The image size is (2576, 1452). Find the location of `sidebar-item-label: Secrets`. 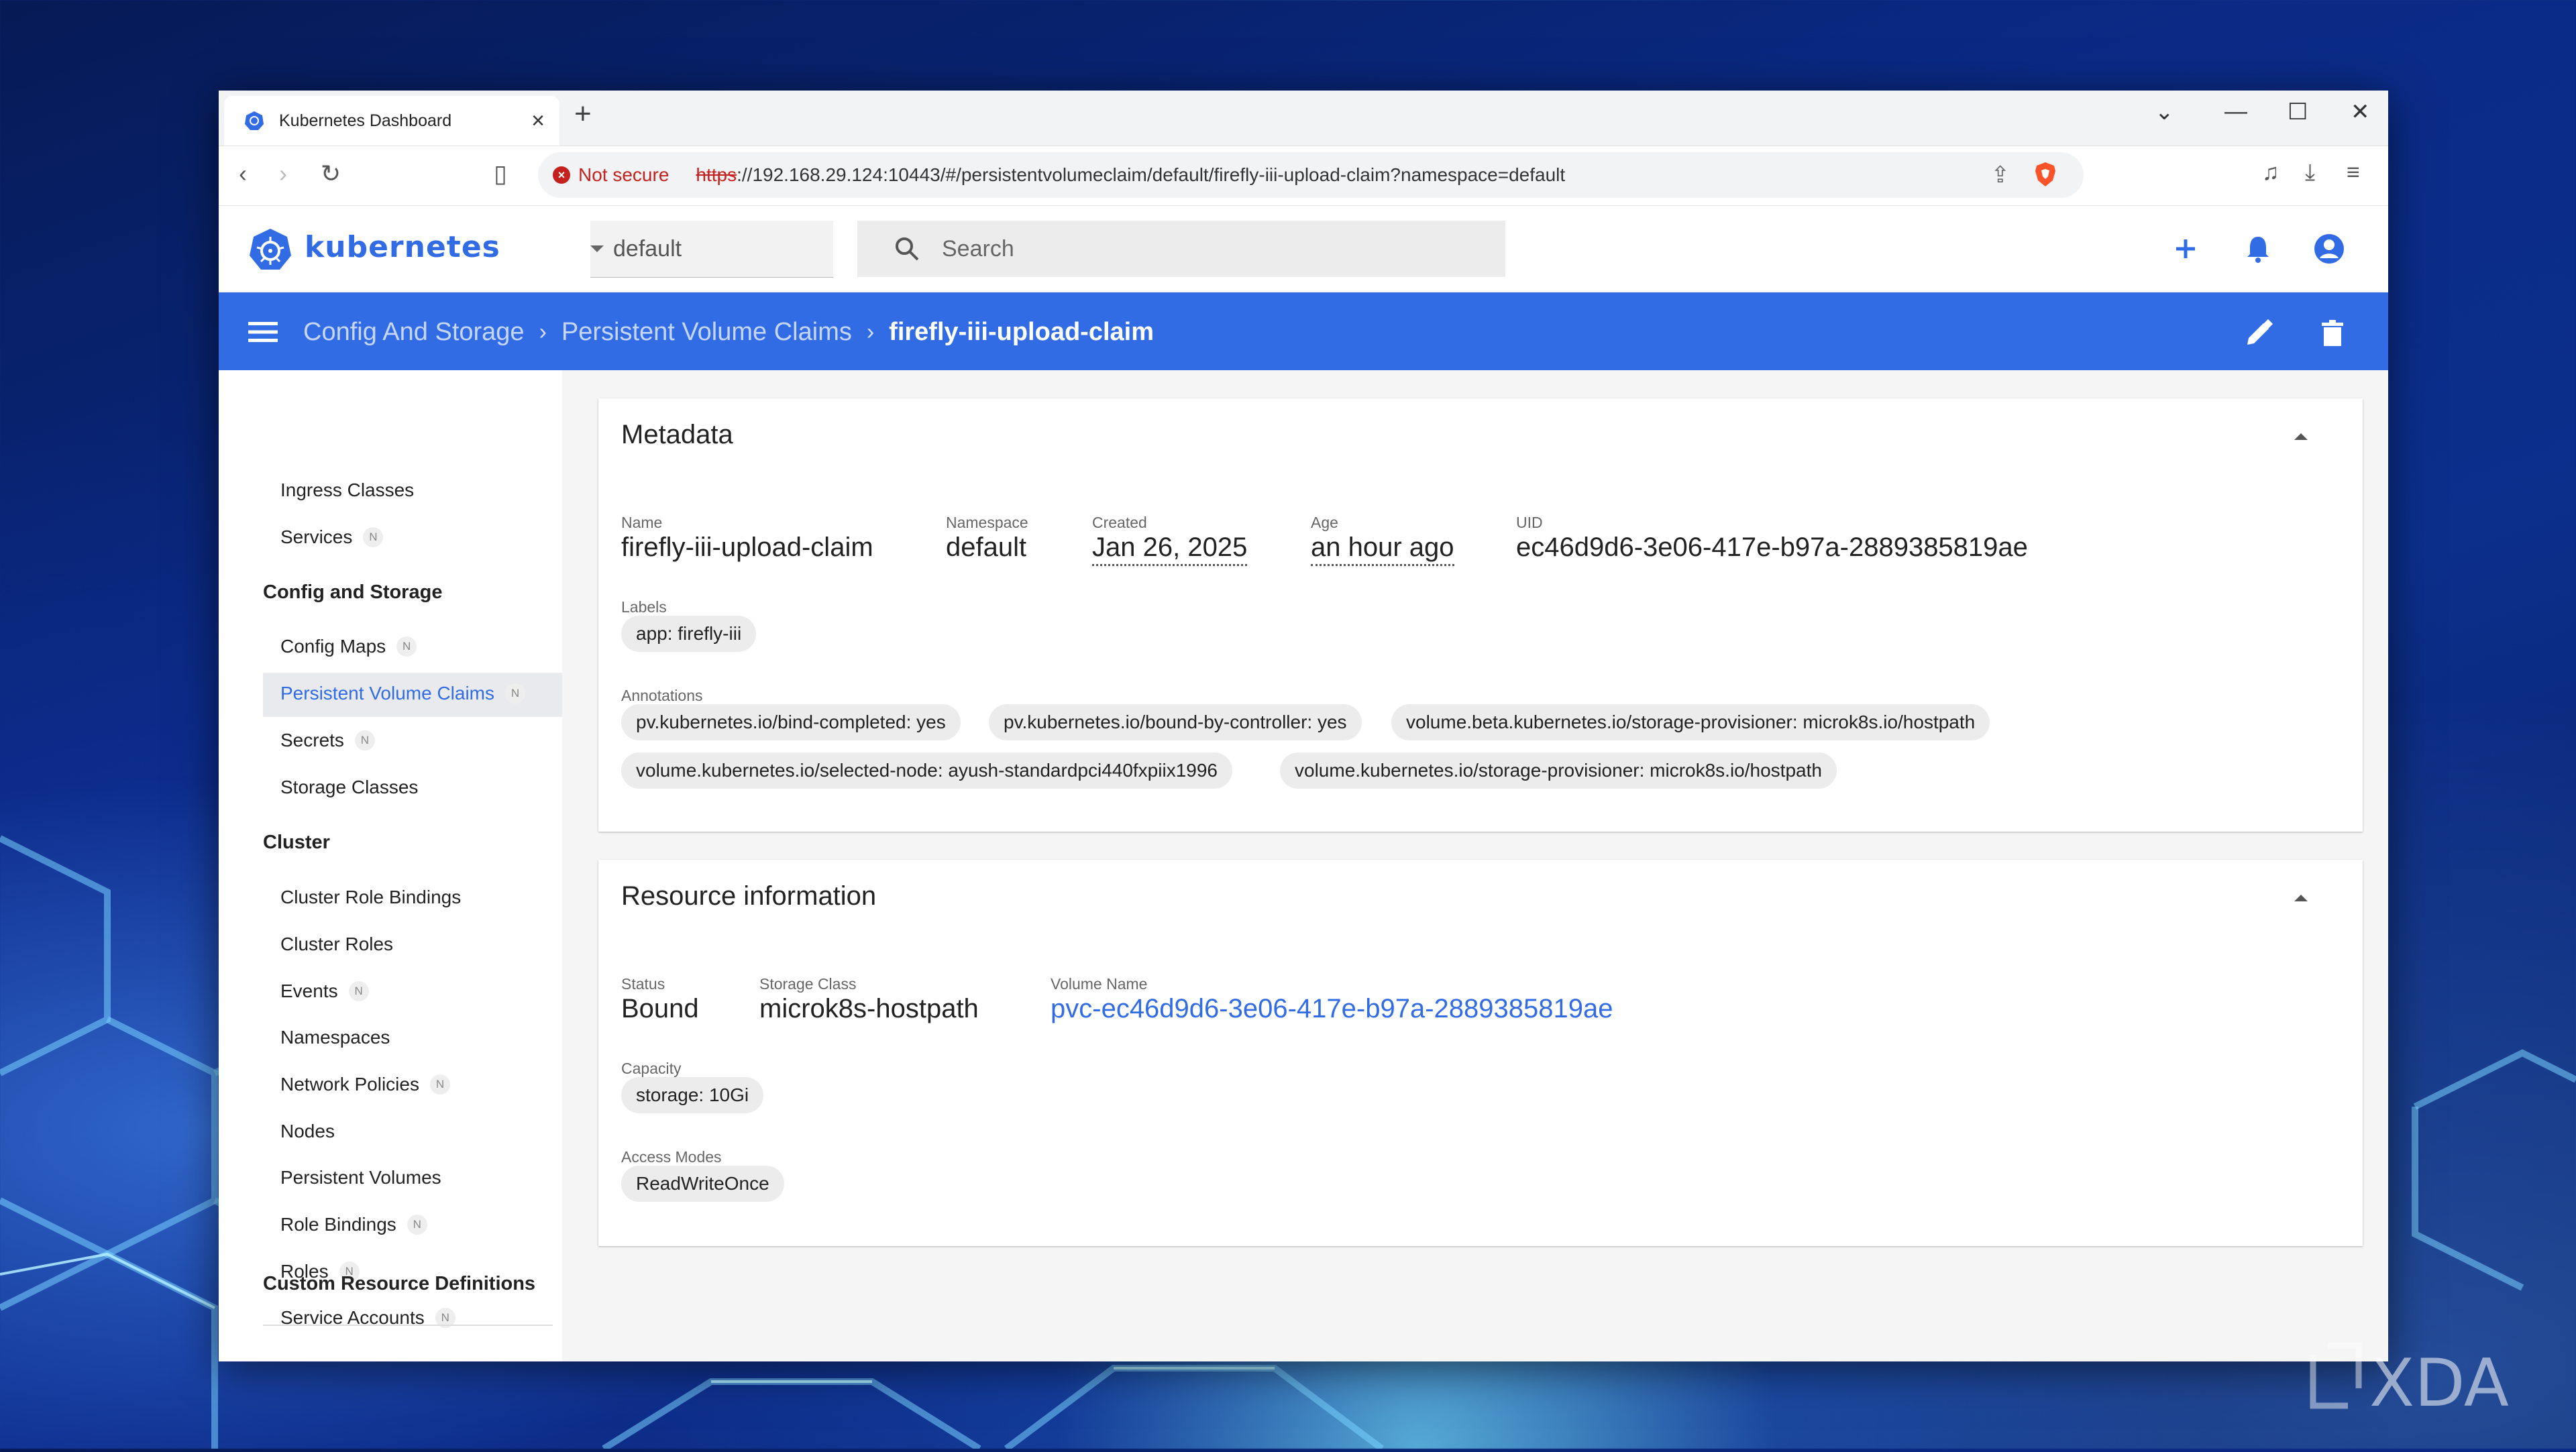

sidebar-item-label: Secrets is located at coordinates (312, 740).